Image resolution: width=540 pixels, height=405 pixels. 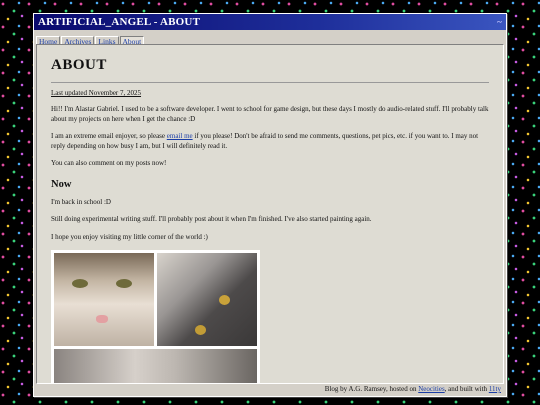 I want to click on last-updated: Last updated November 7, 2025, so click(x=96, y=93).